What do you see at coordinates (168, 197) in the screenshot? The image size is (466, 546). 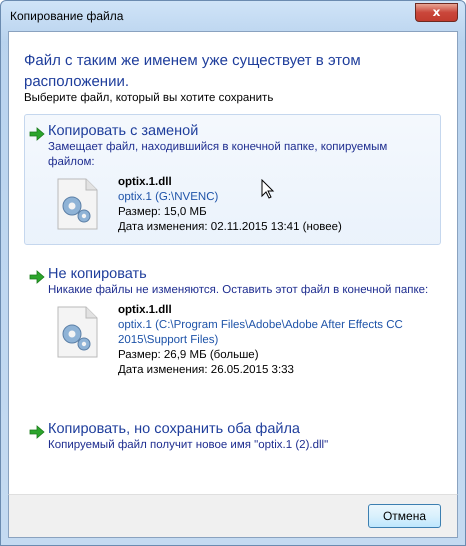 I see `file-location: optix.1 (G:\NVENC)` at bounding box center [168, 197].